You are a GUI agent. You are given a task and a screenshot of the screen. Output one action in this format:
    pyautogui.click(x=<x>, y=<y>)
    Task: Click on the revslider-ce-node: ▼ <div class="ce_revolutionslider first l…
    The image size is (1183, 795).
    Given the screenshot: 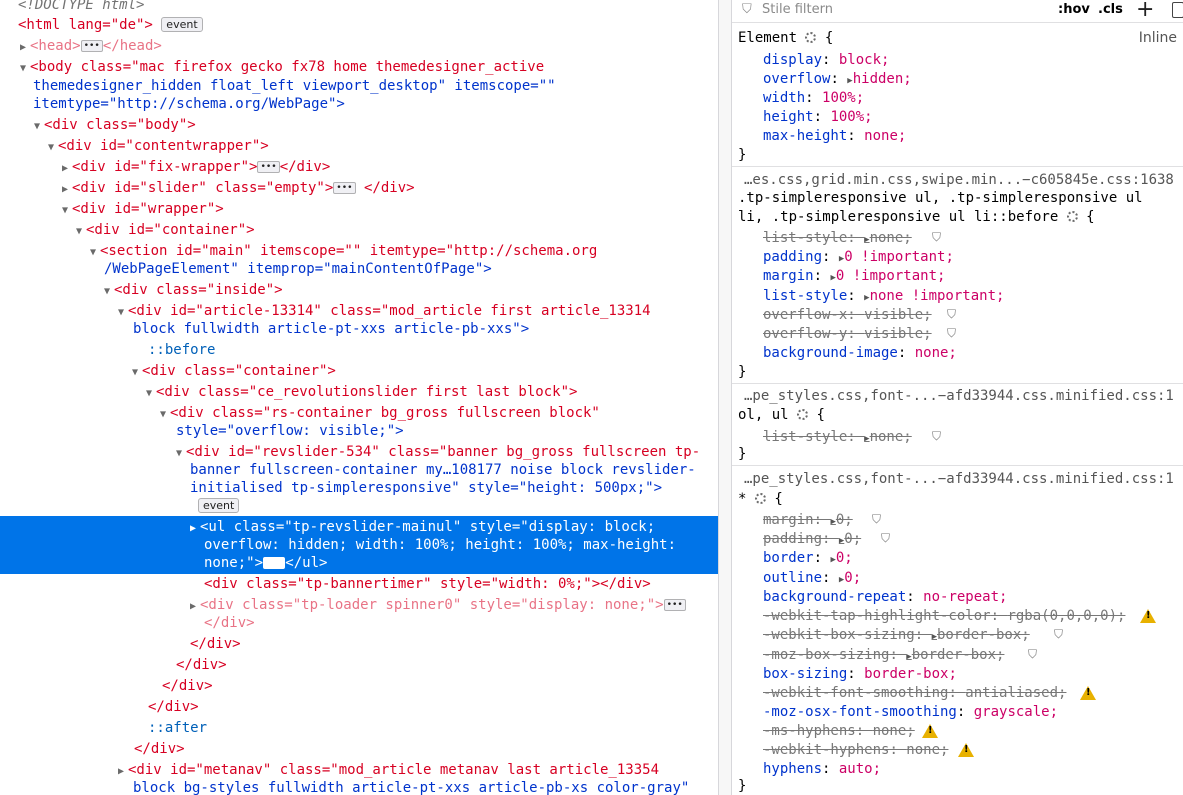 What is the action you would take?
    pyautogui.click(x=432, y=392)
    